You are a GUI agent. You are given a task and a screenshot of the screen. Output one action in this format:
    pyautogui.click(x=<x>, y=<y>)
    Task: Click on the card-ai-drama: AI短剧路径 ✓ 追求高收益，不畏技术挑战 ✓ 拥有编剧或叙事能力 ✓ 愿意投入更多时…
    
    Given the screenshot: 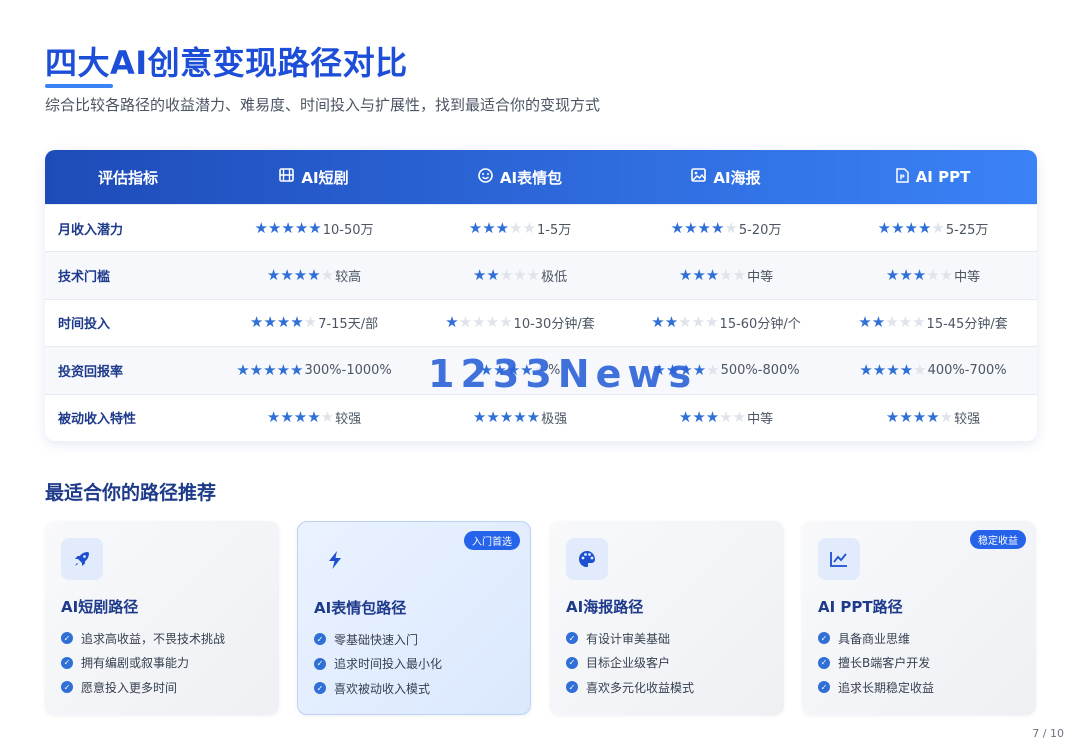 What is the action you would take?
    pyautogui.click(x=162, y=618)
    